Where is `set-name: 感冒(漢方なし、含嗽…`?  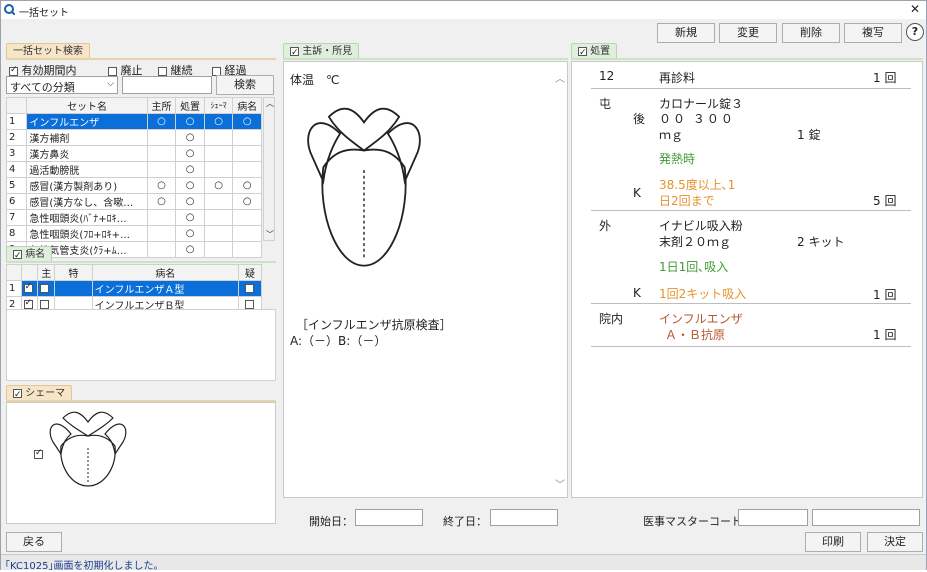 set-name: 感冒(漢方なし、含嗽… is located at coordinates (87, 201).